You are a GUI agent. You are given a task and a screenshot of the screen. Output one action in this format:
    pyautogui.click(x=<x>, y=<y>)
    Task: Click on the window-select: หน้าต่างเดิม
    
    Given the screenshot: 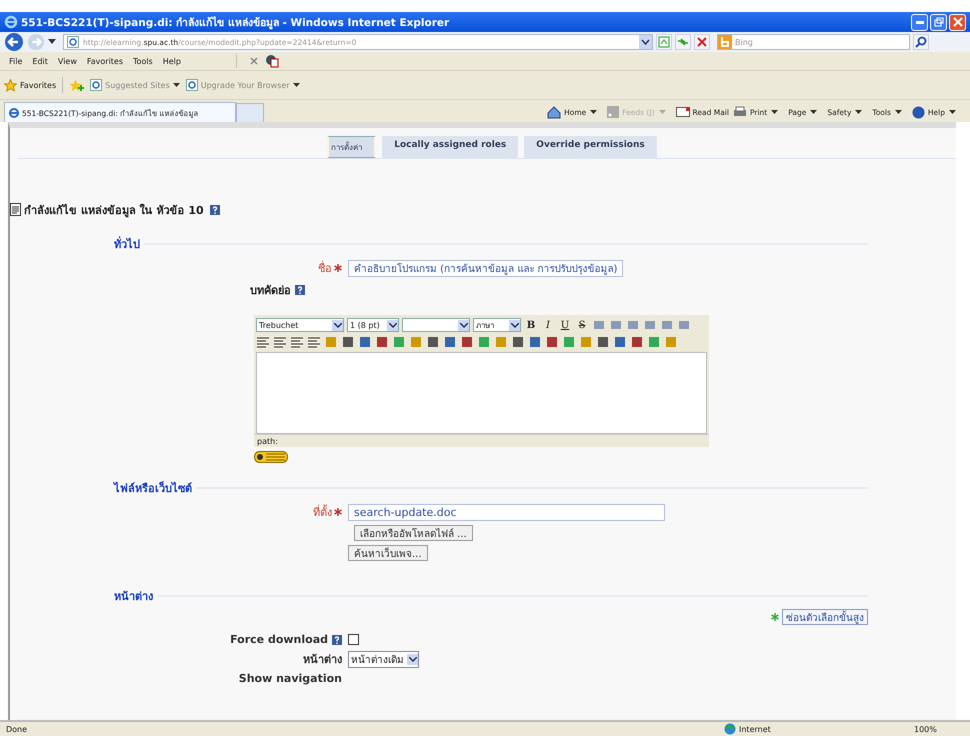 What is the action you would take?
    pyautogui.click(x=383, y=659)
    